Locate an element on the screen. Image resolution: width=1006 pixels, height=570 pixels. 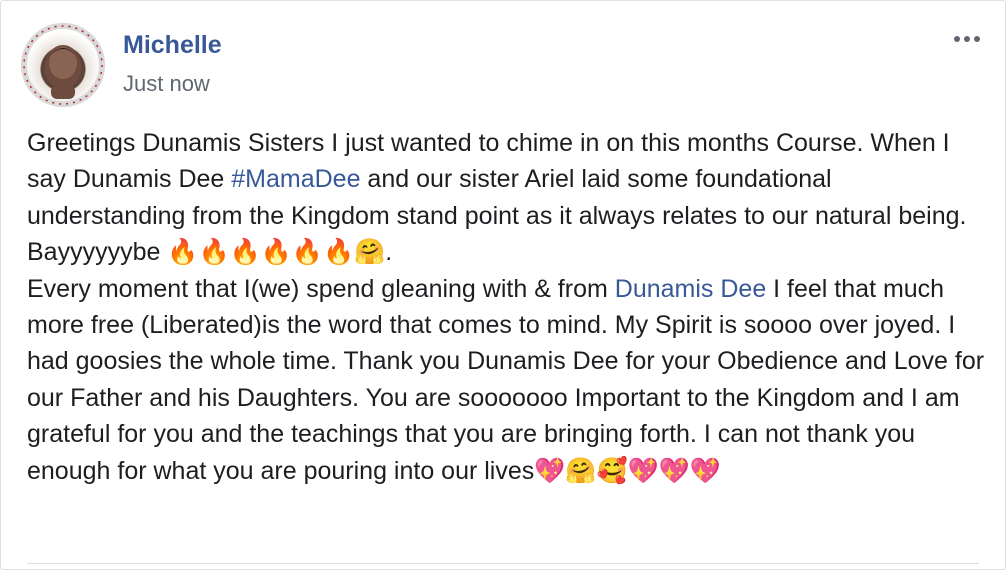
avatar-image is located at coordinates (63, 65).